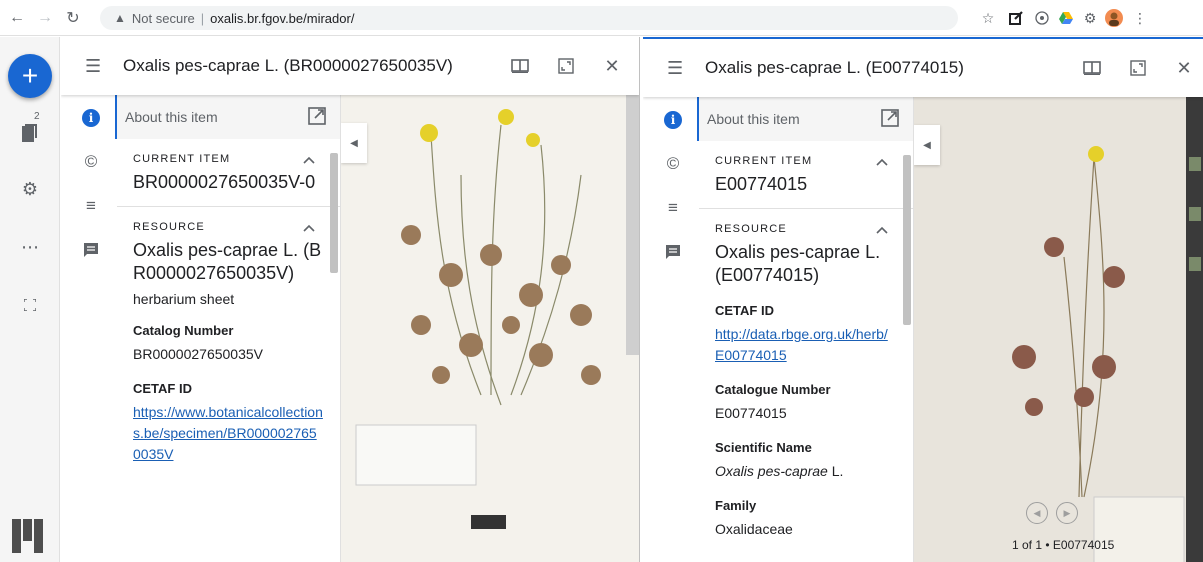 This screenshot has height=562, width=1203. What do you see at coordinates (806, 345) in the screenshot?
I see `cetaf-id-link: http://data.rbge.org.uk/herb/E00774015` at bounding box center [806, 345].